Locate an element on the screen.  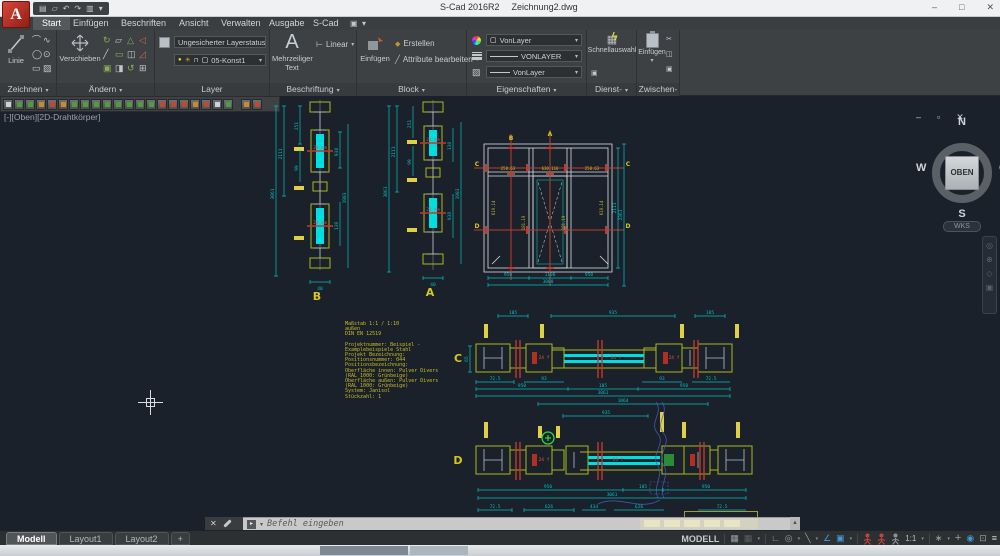
workspace-settings-icon: ▾ is located at coordinates (948, 539).